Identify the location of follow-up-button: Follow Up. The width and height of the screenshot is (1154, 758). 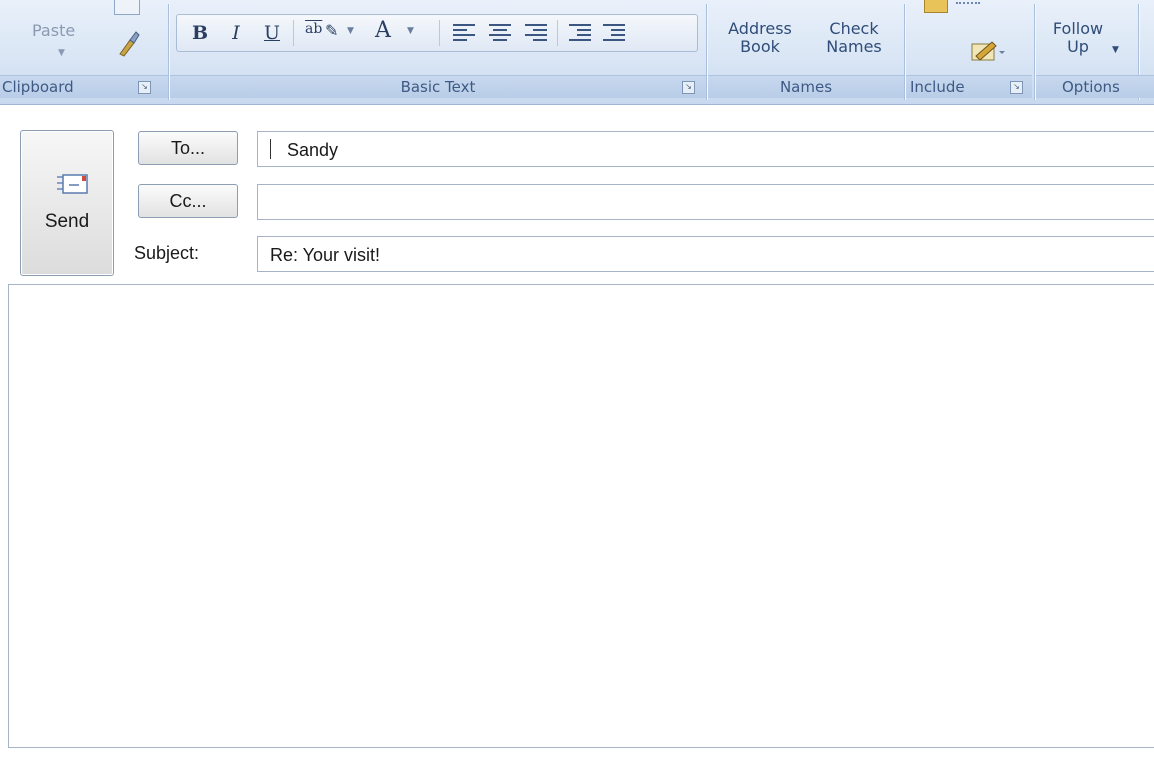
(1078, 38).